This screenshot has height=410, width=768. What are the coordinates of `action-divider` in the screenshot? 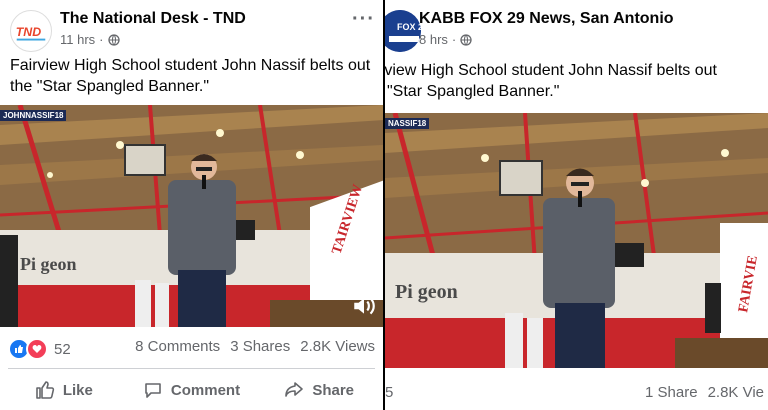 It's located at (191, 368).